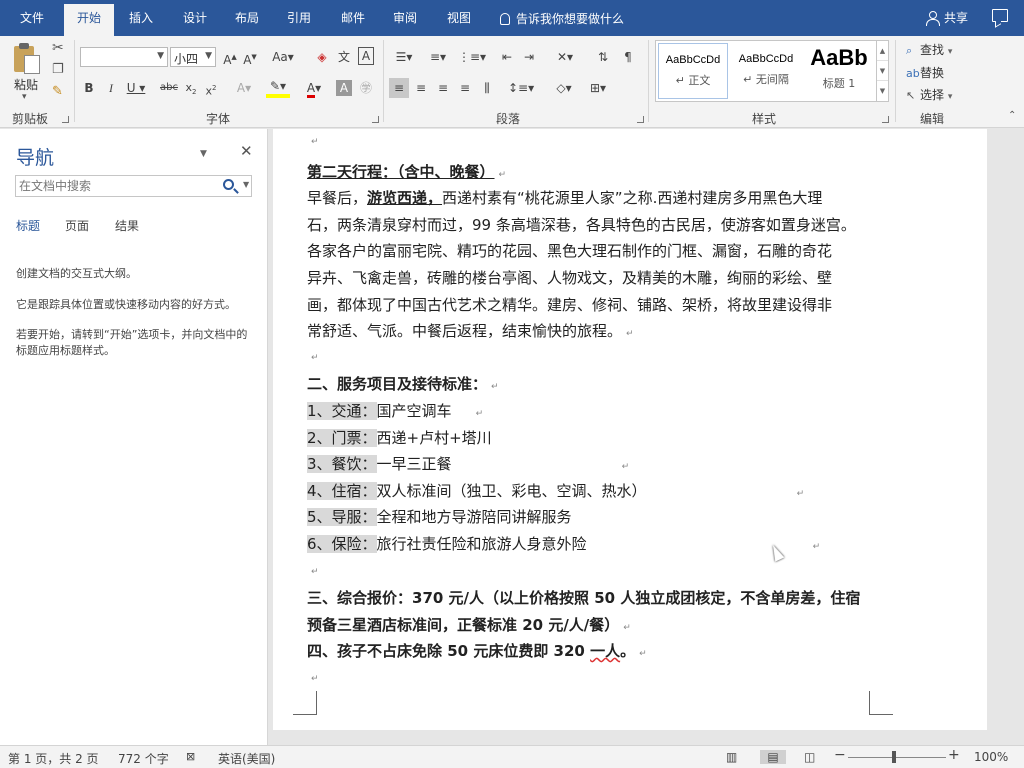 The width and height of the screenshot is (1024, 768). What do you see at coordinates (507, 57) in the screenshot?
I see `decrease-indent-icon: ⇤` at bounding box center [507, 57].